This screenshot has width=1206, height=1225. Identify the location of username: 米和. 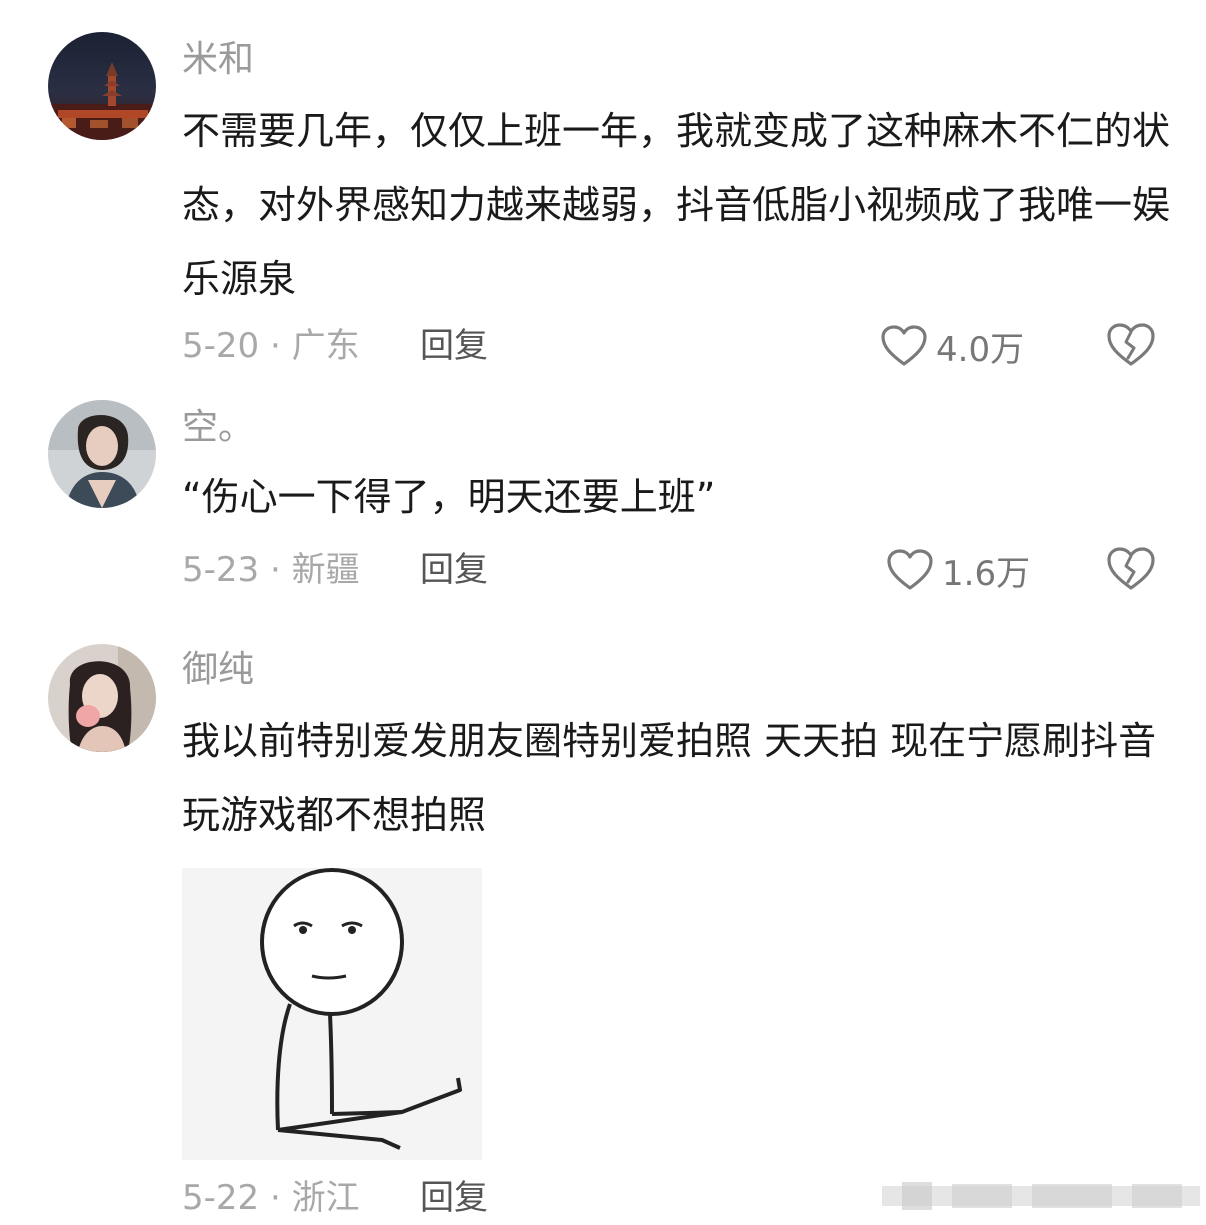
(218, 60).